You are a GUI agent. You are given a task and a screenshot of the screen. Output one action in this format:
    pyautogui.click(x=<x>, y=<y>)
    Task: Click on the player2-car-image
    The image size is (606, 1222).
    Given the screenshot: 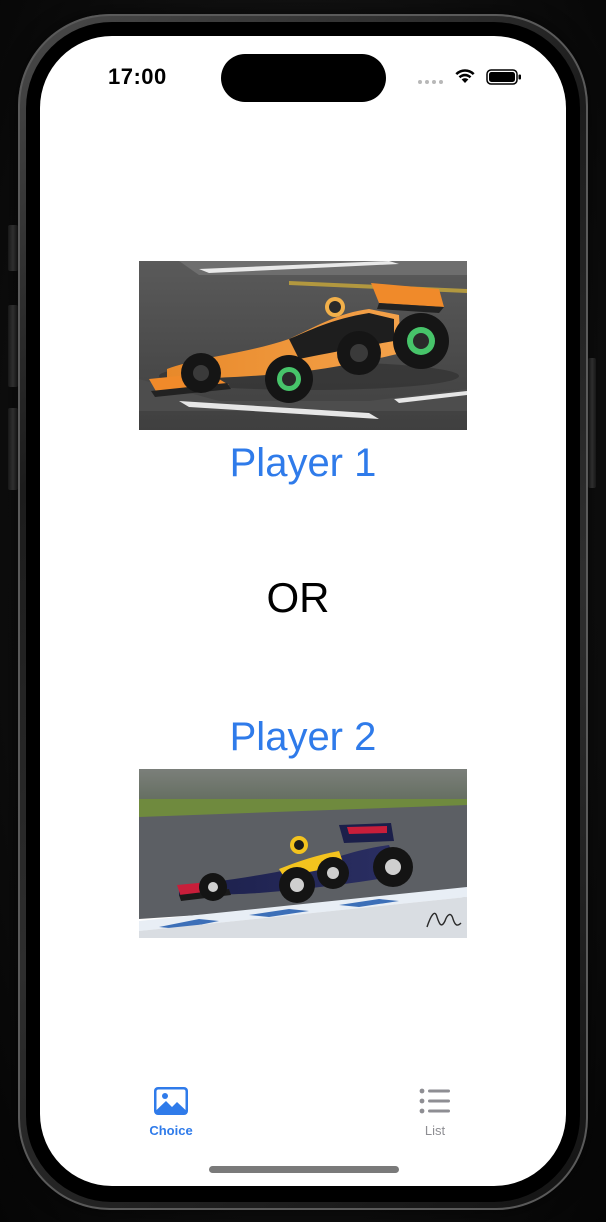 What is the action you would take?
    pyautogui.click(x=303, y=853)
    